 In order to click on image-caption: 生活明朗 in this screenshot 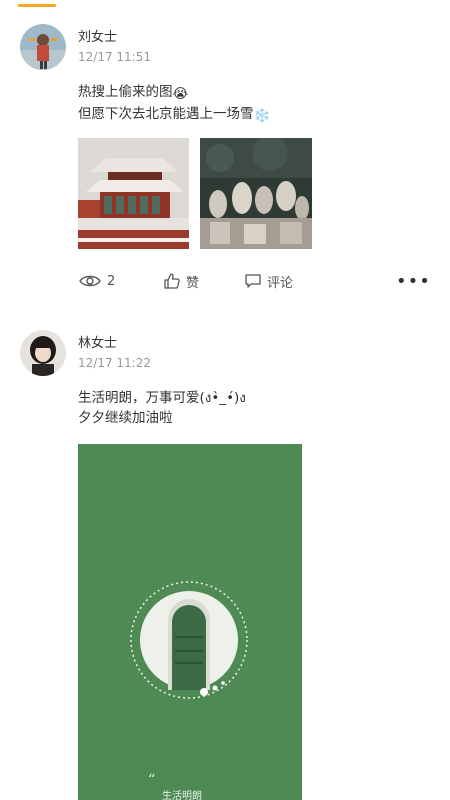, I will do `click(182, 793)`.